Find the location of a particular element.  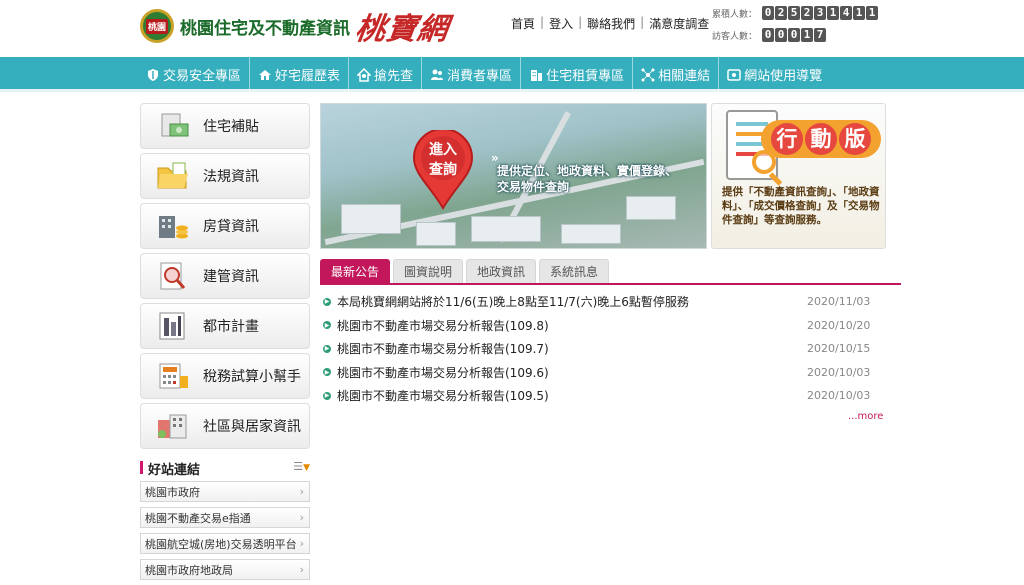

news-more-link: ...more is located at coordinates (865, 416).